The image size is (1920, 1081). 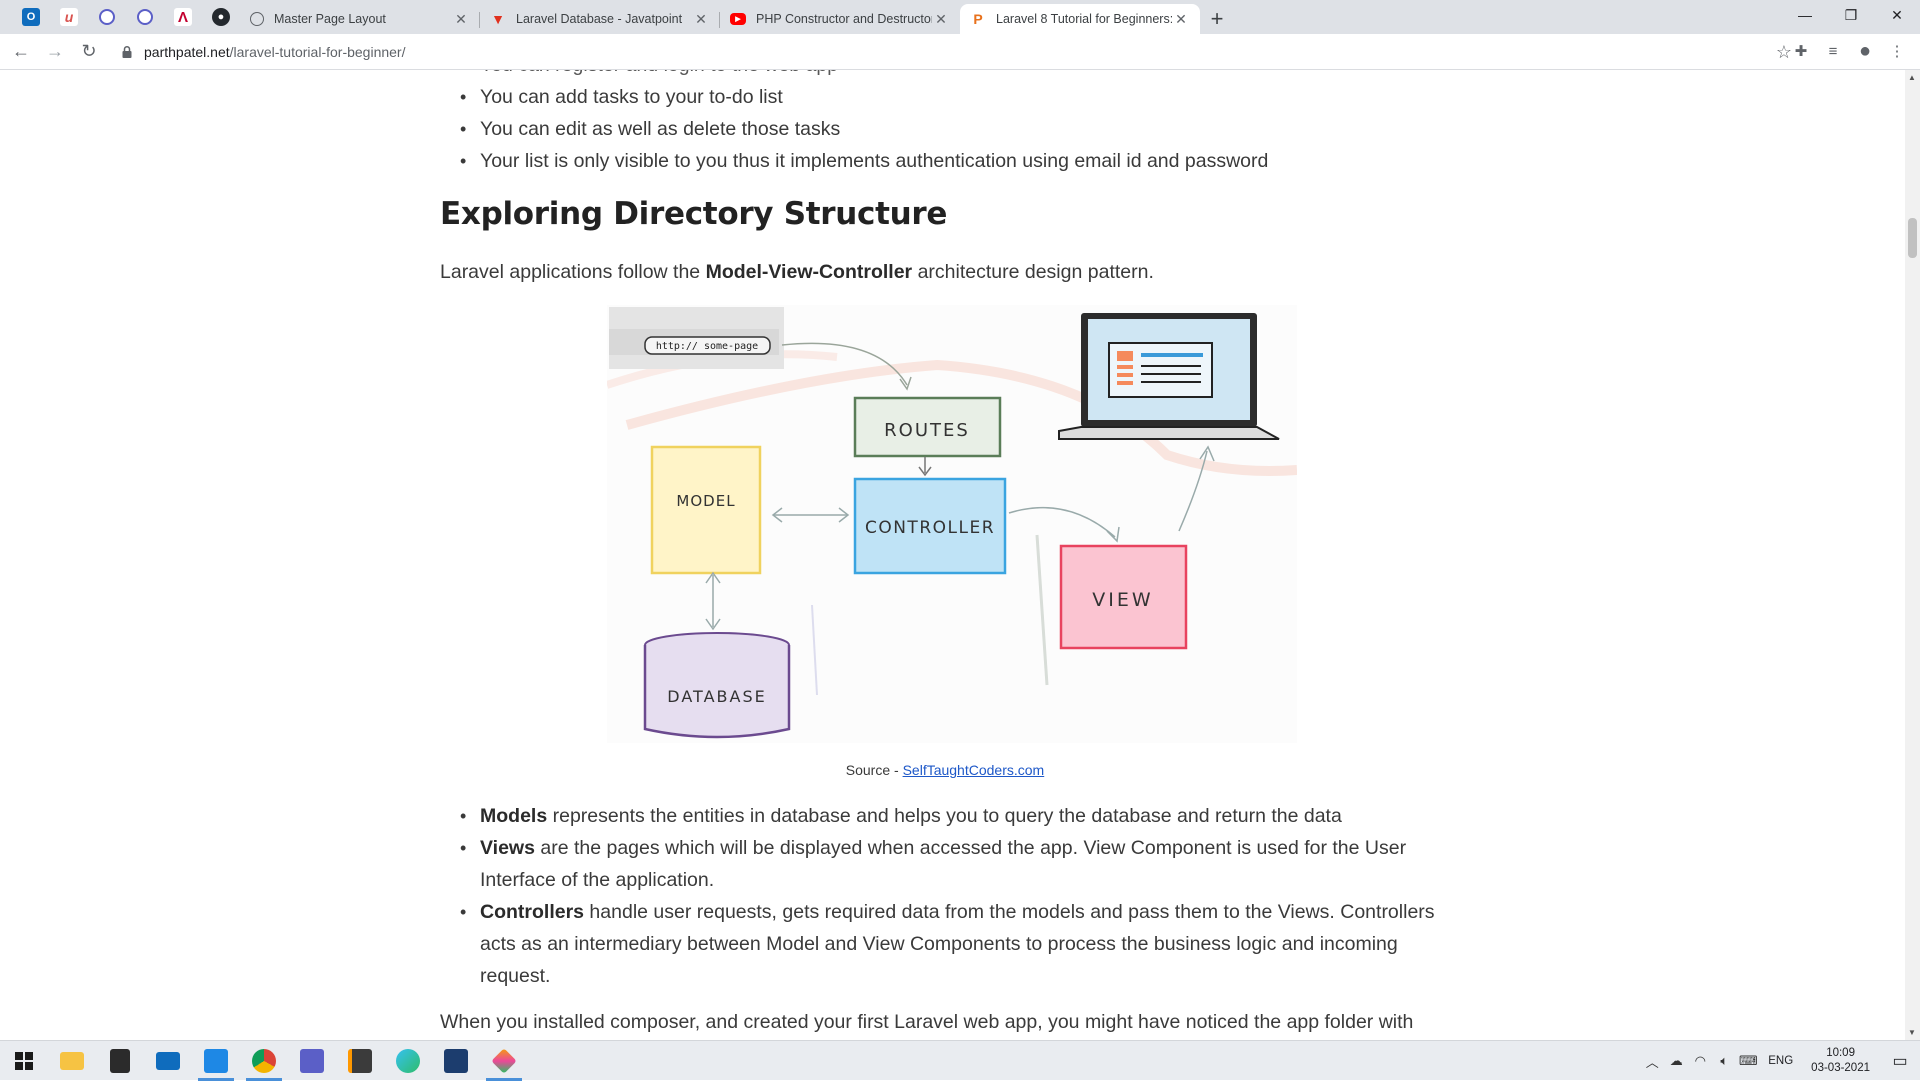 I want to click on sublime-text-icon, so click(x=360, y=1060).